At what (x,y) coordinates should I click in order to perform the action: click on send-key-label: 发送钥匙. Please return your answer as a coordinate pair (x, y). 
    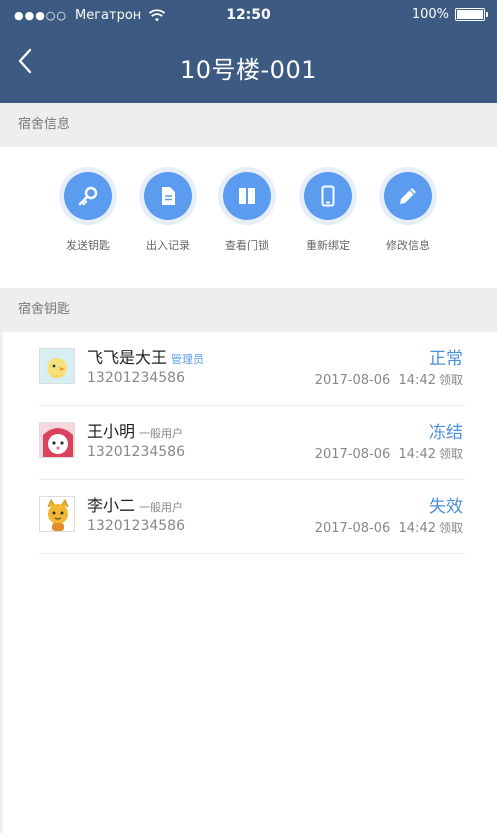
    Looking at the image, I should click on (88, 245).